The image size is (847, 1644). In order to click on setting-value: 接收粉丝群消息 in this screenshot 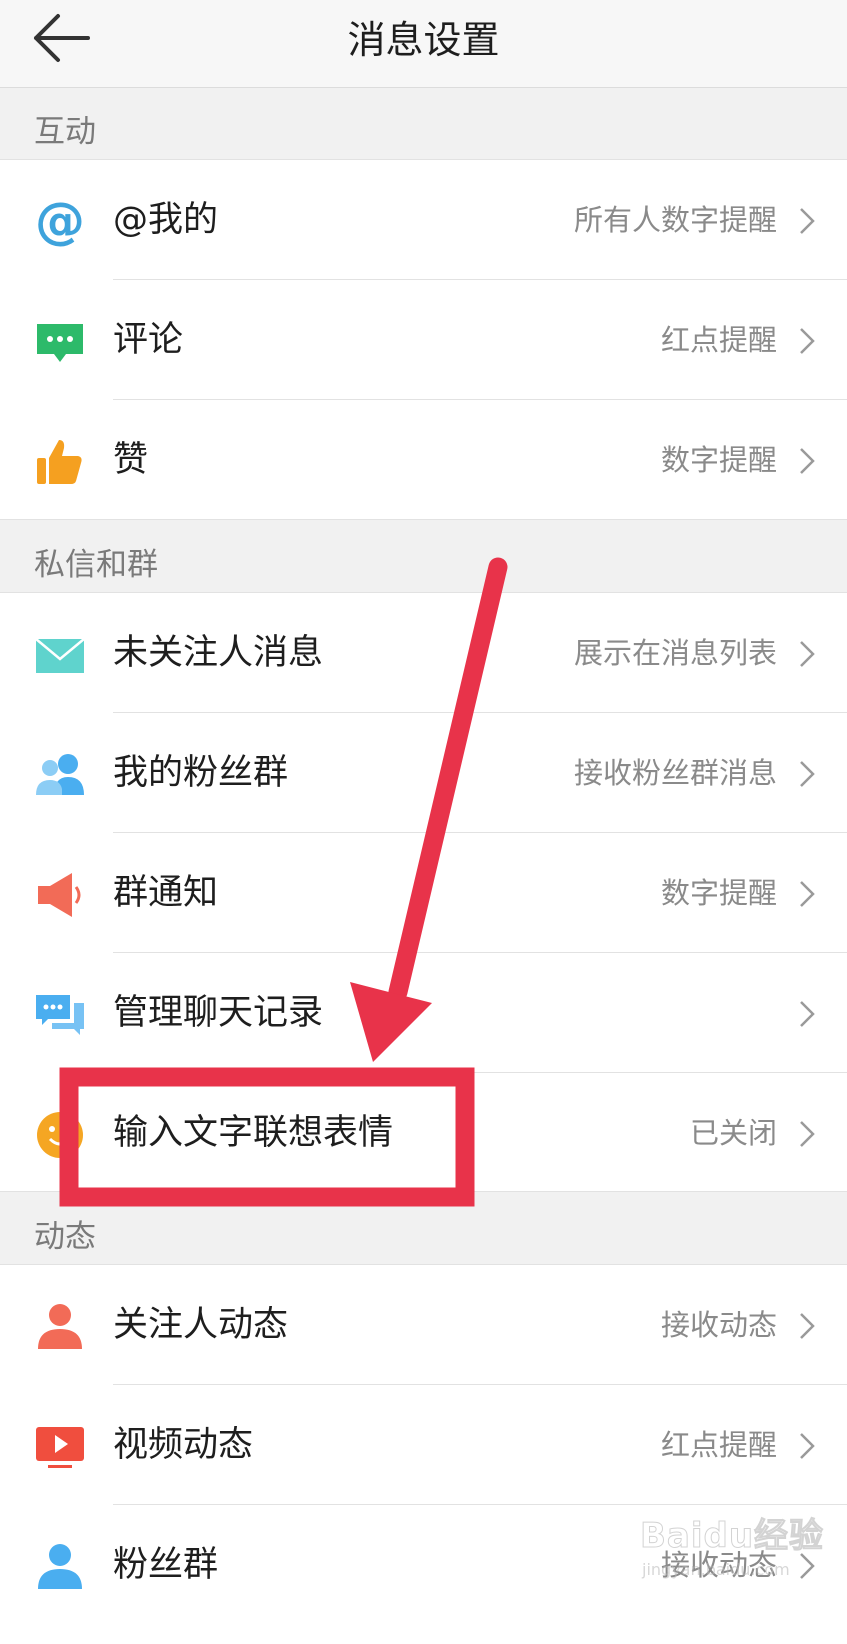, I will do `click(675, 773)`.